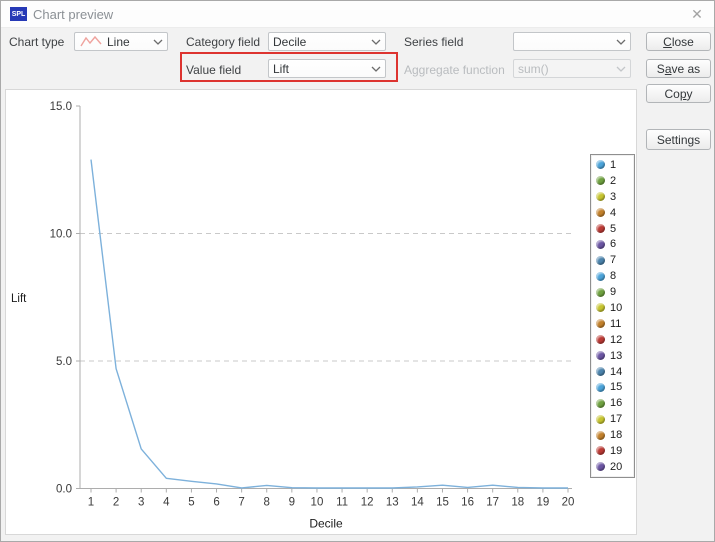 This screenshot has width=715, height=542. Describe the element at coordinates (492, 503) in the screenshot. I see `x-tick-label: 17` at that location.